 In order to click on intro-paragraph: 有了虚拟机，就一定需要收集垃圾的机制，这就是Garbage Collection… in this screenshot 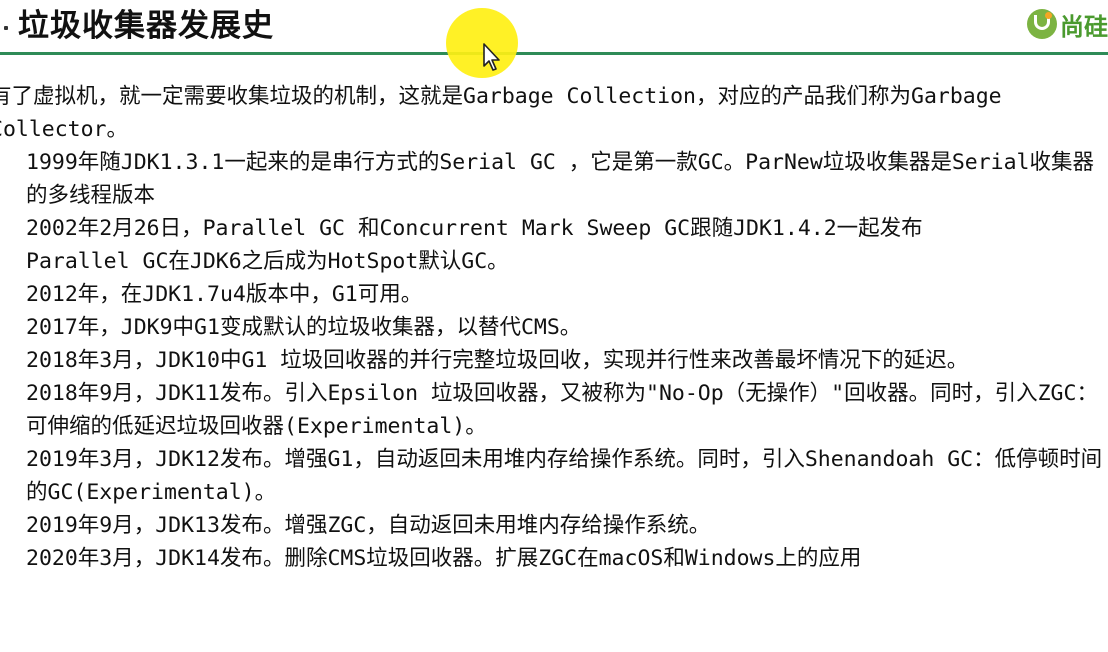, I will do `click(501, 113)`.